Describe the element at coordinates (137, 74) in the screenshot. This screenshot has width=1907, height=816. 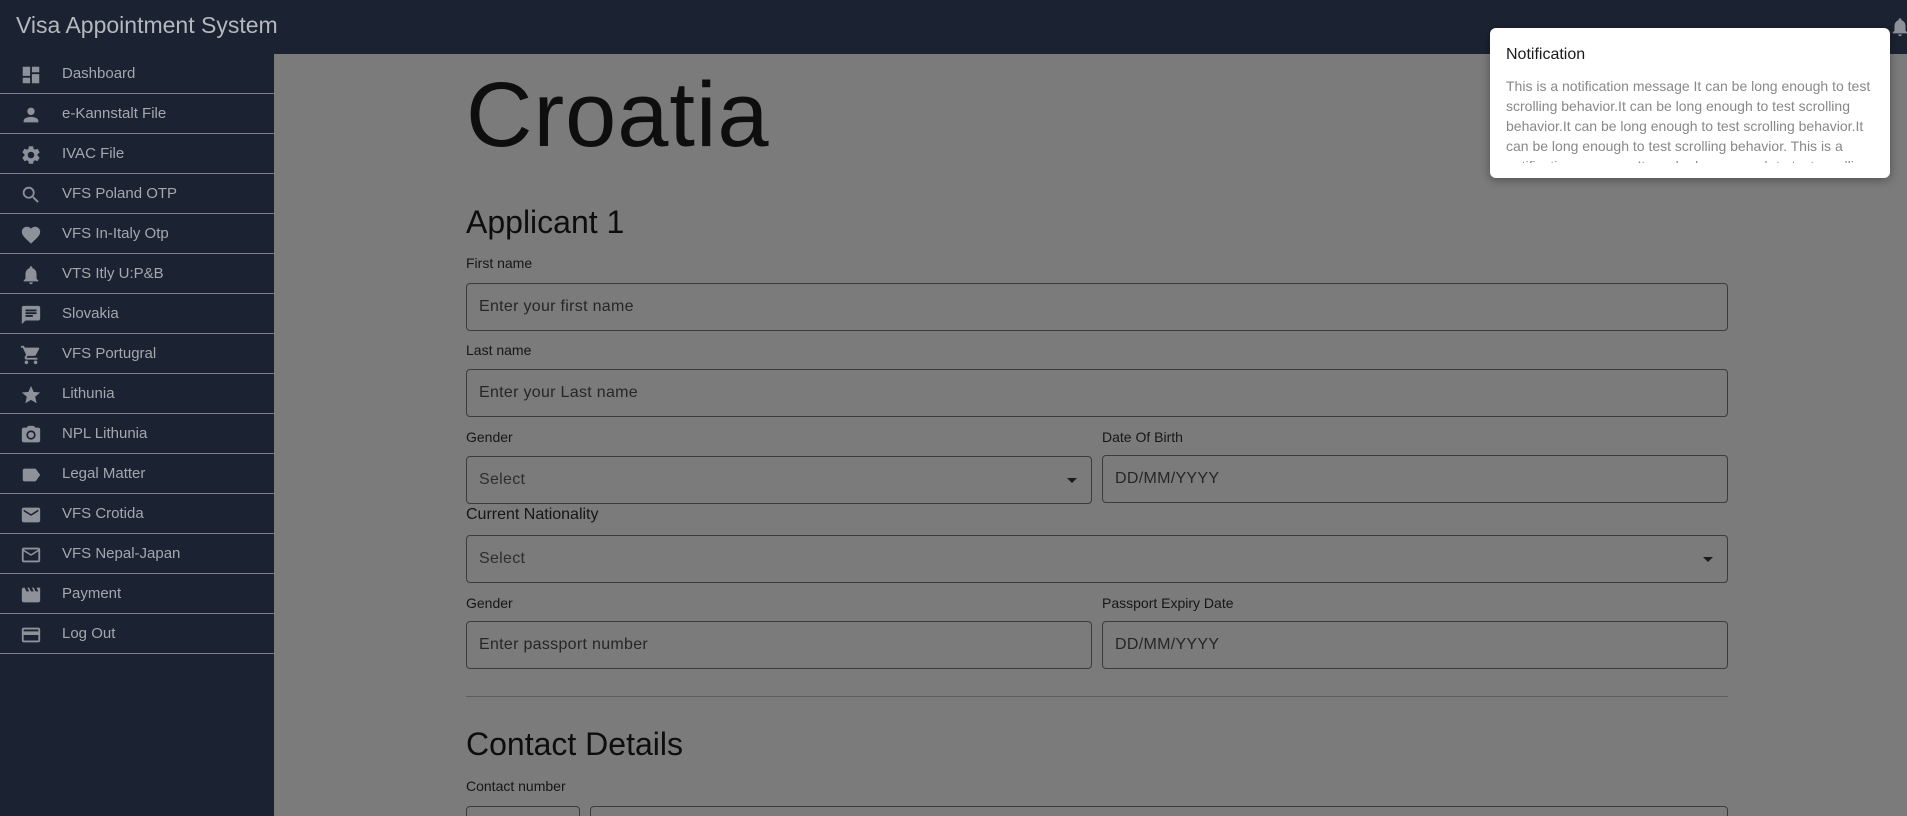
I see `sidebar-item-dashboard: Dashboard` at that location.